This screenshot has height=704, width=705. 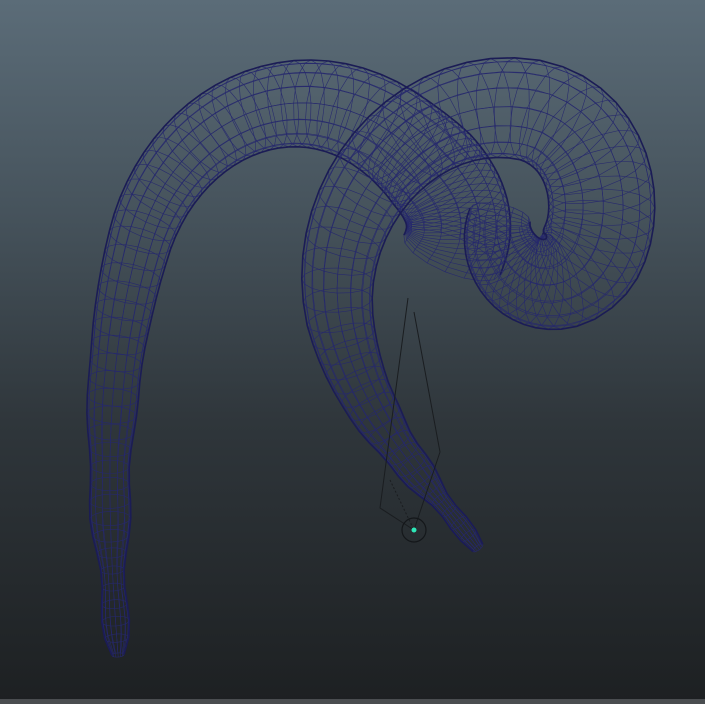 I want to click on viewport-bottom-edge, so click(x=352, y=701).